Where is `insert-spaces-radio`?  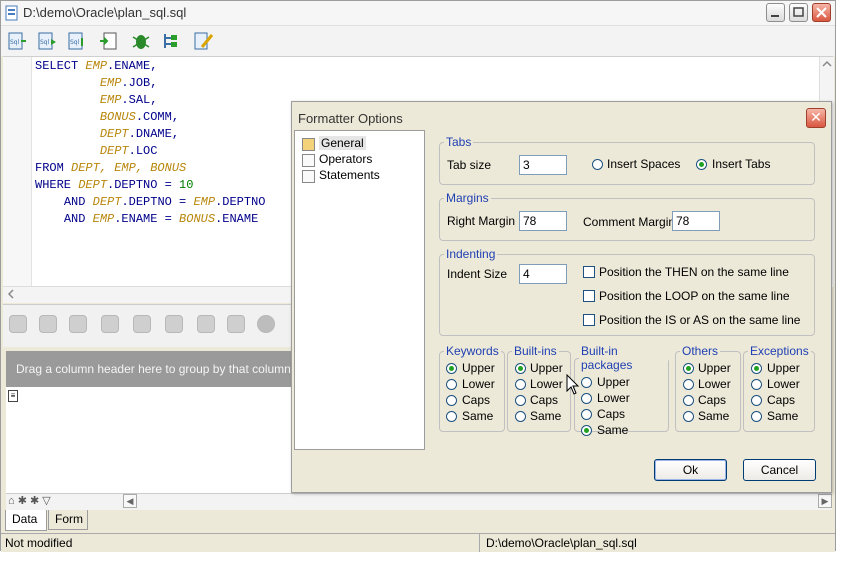
insert-spaces-radio is located at coordinates (597, 164).